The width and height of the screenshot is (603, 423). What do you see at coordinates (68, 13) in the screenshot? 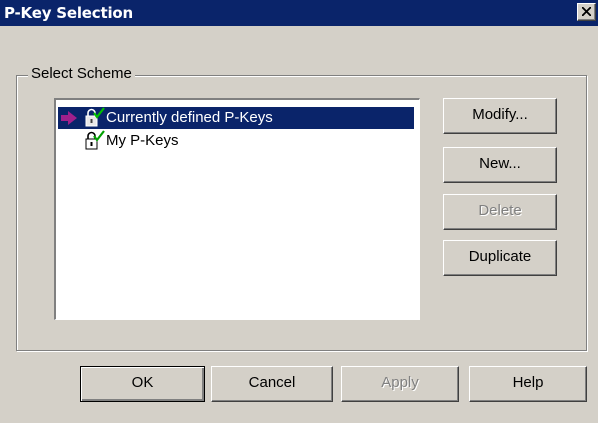
I see `window-title: P-Key Selection` at bounding box center [68, 13].